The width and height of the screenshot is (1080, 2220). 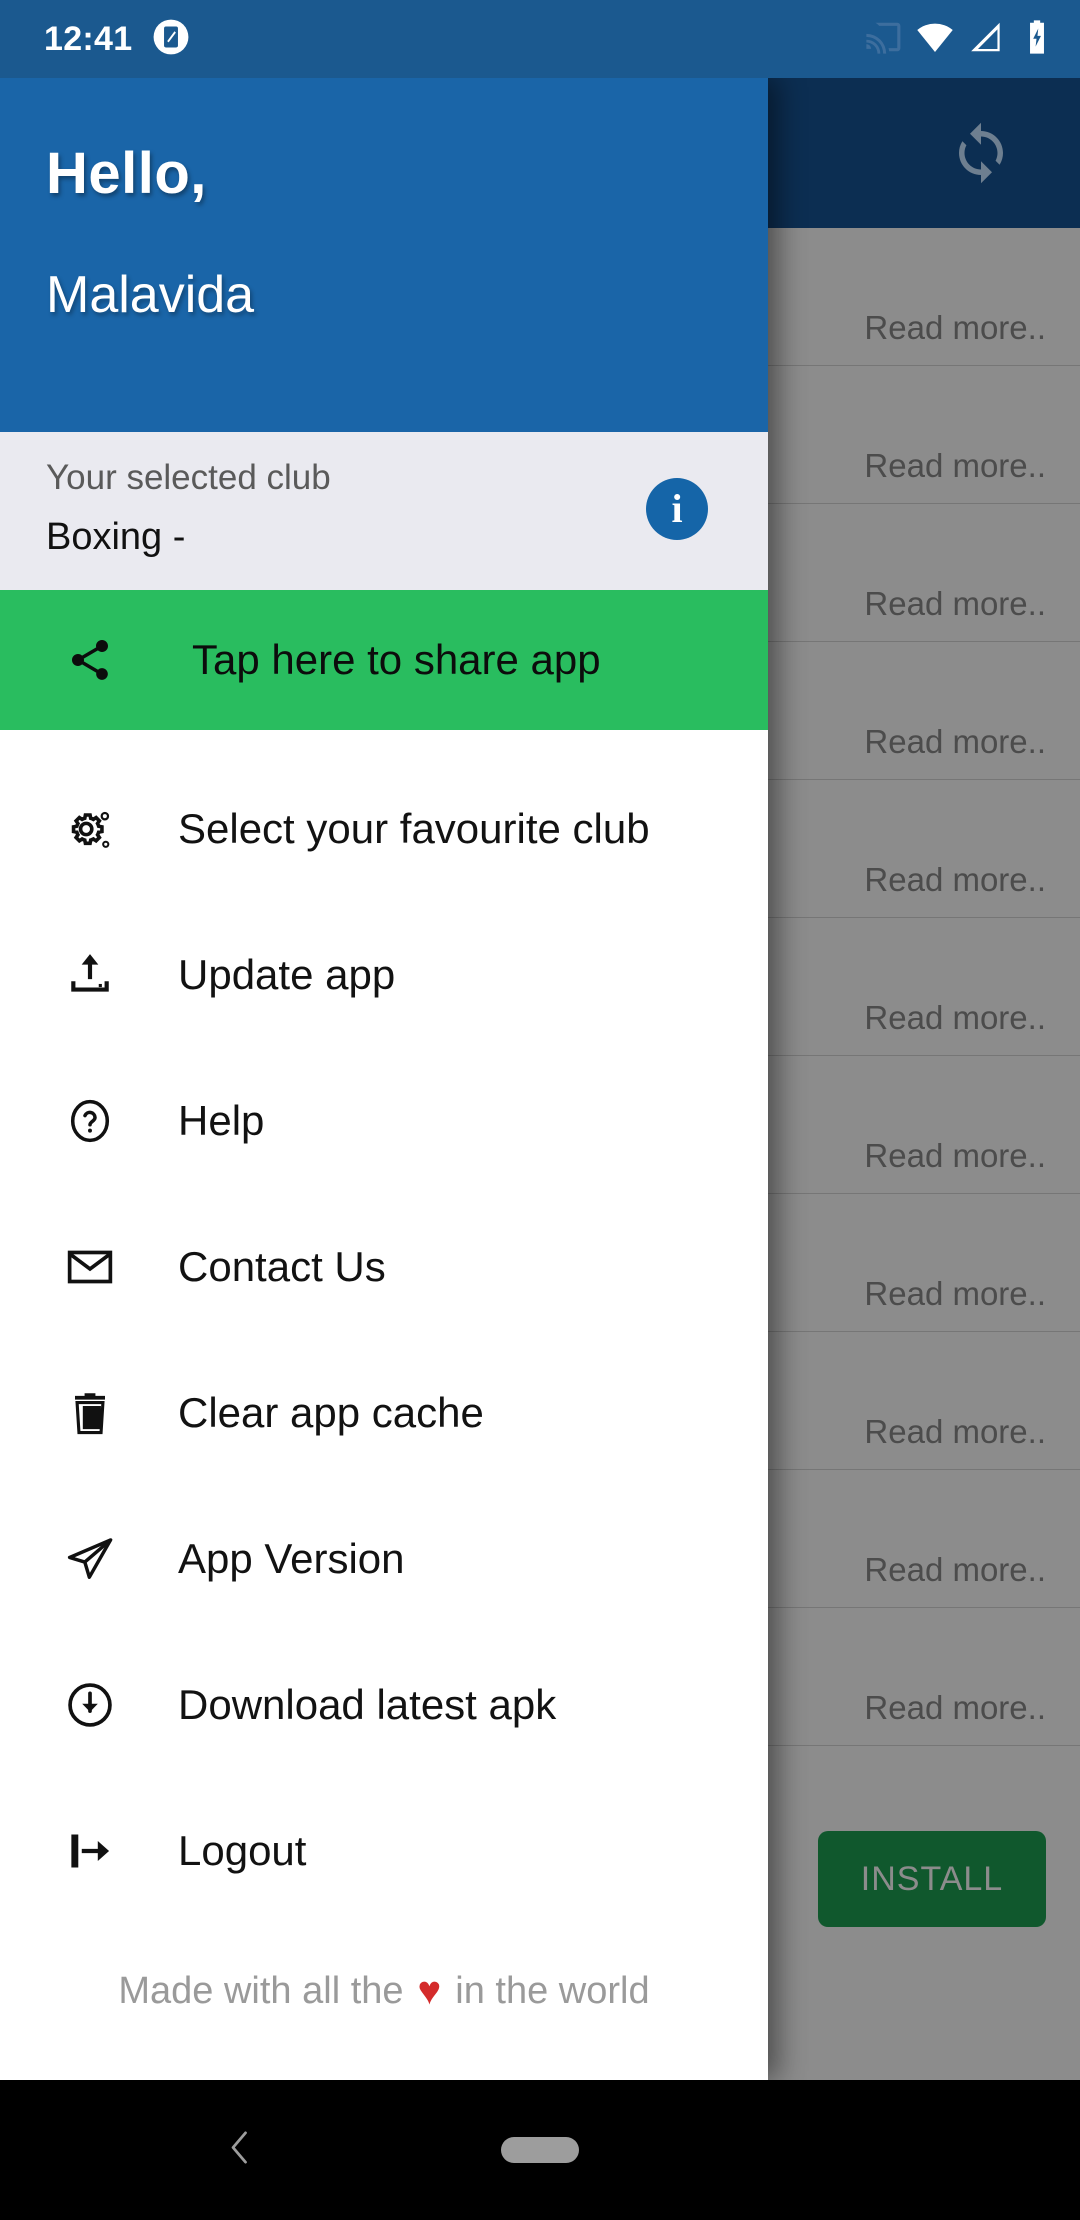 I want to click on menu-item-app-version: App Version, so click(x=384, y=1559).